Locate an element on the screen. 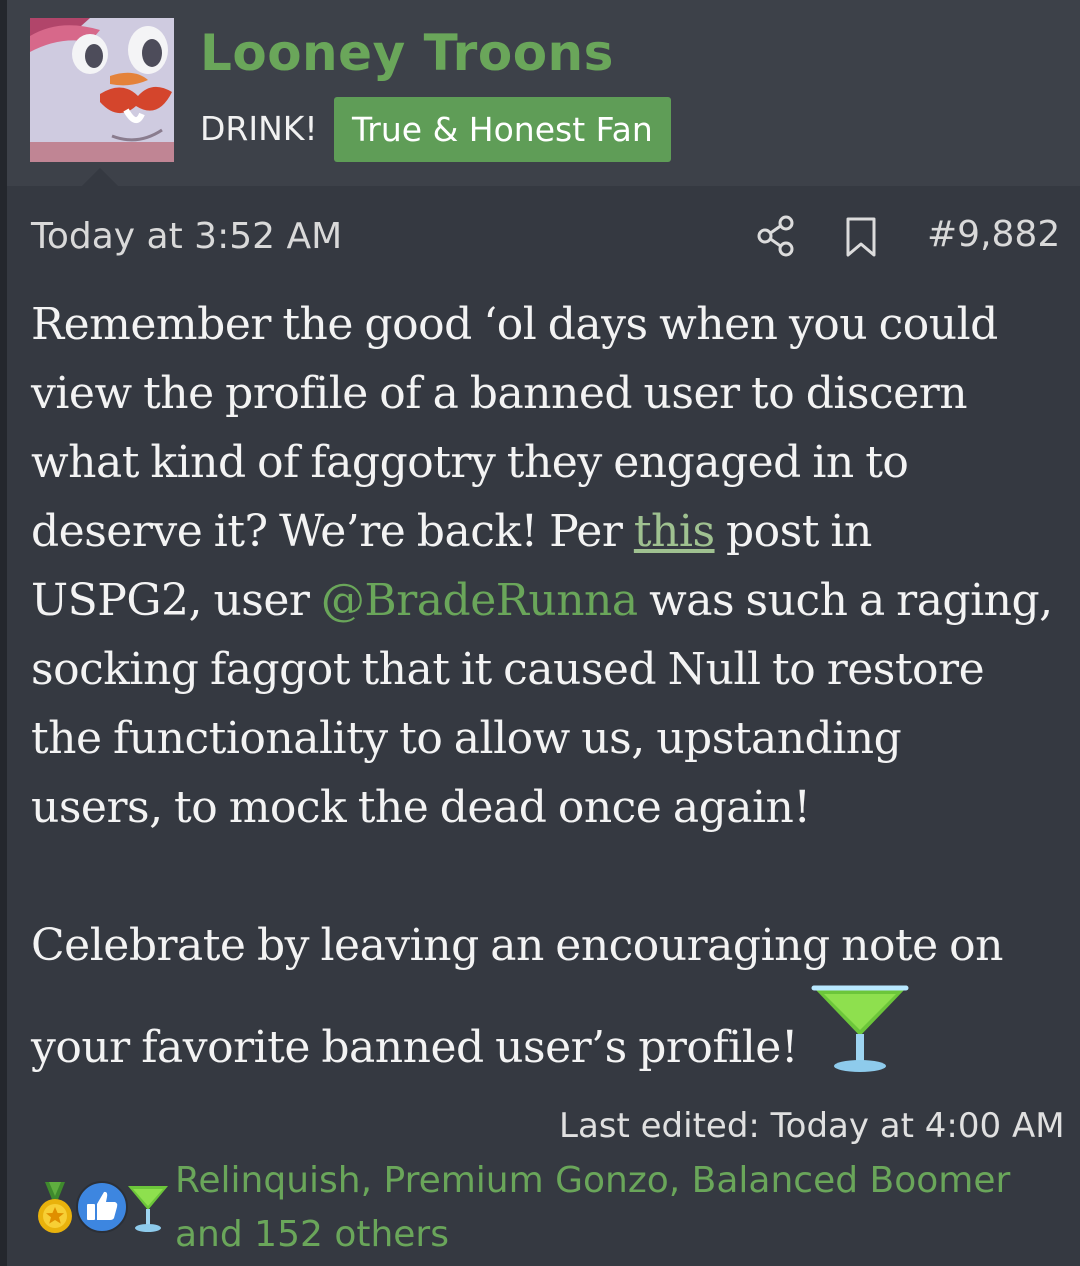 The image size is (1080, 1266). message-text: your favorite banned user’s profile! is located at coordinates (415, 1047).